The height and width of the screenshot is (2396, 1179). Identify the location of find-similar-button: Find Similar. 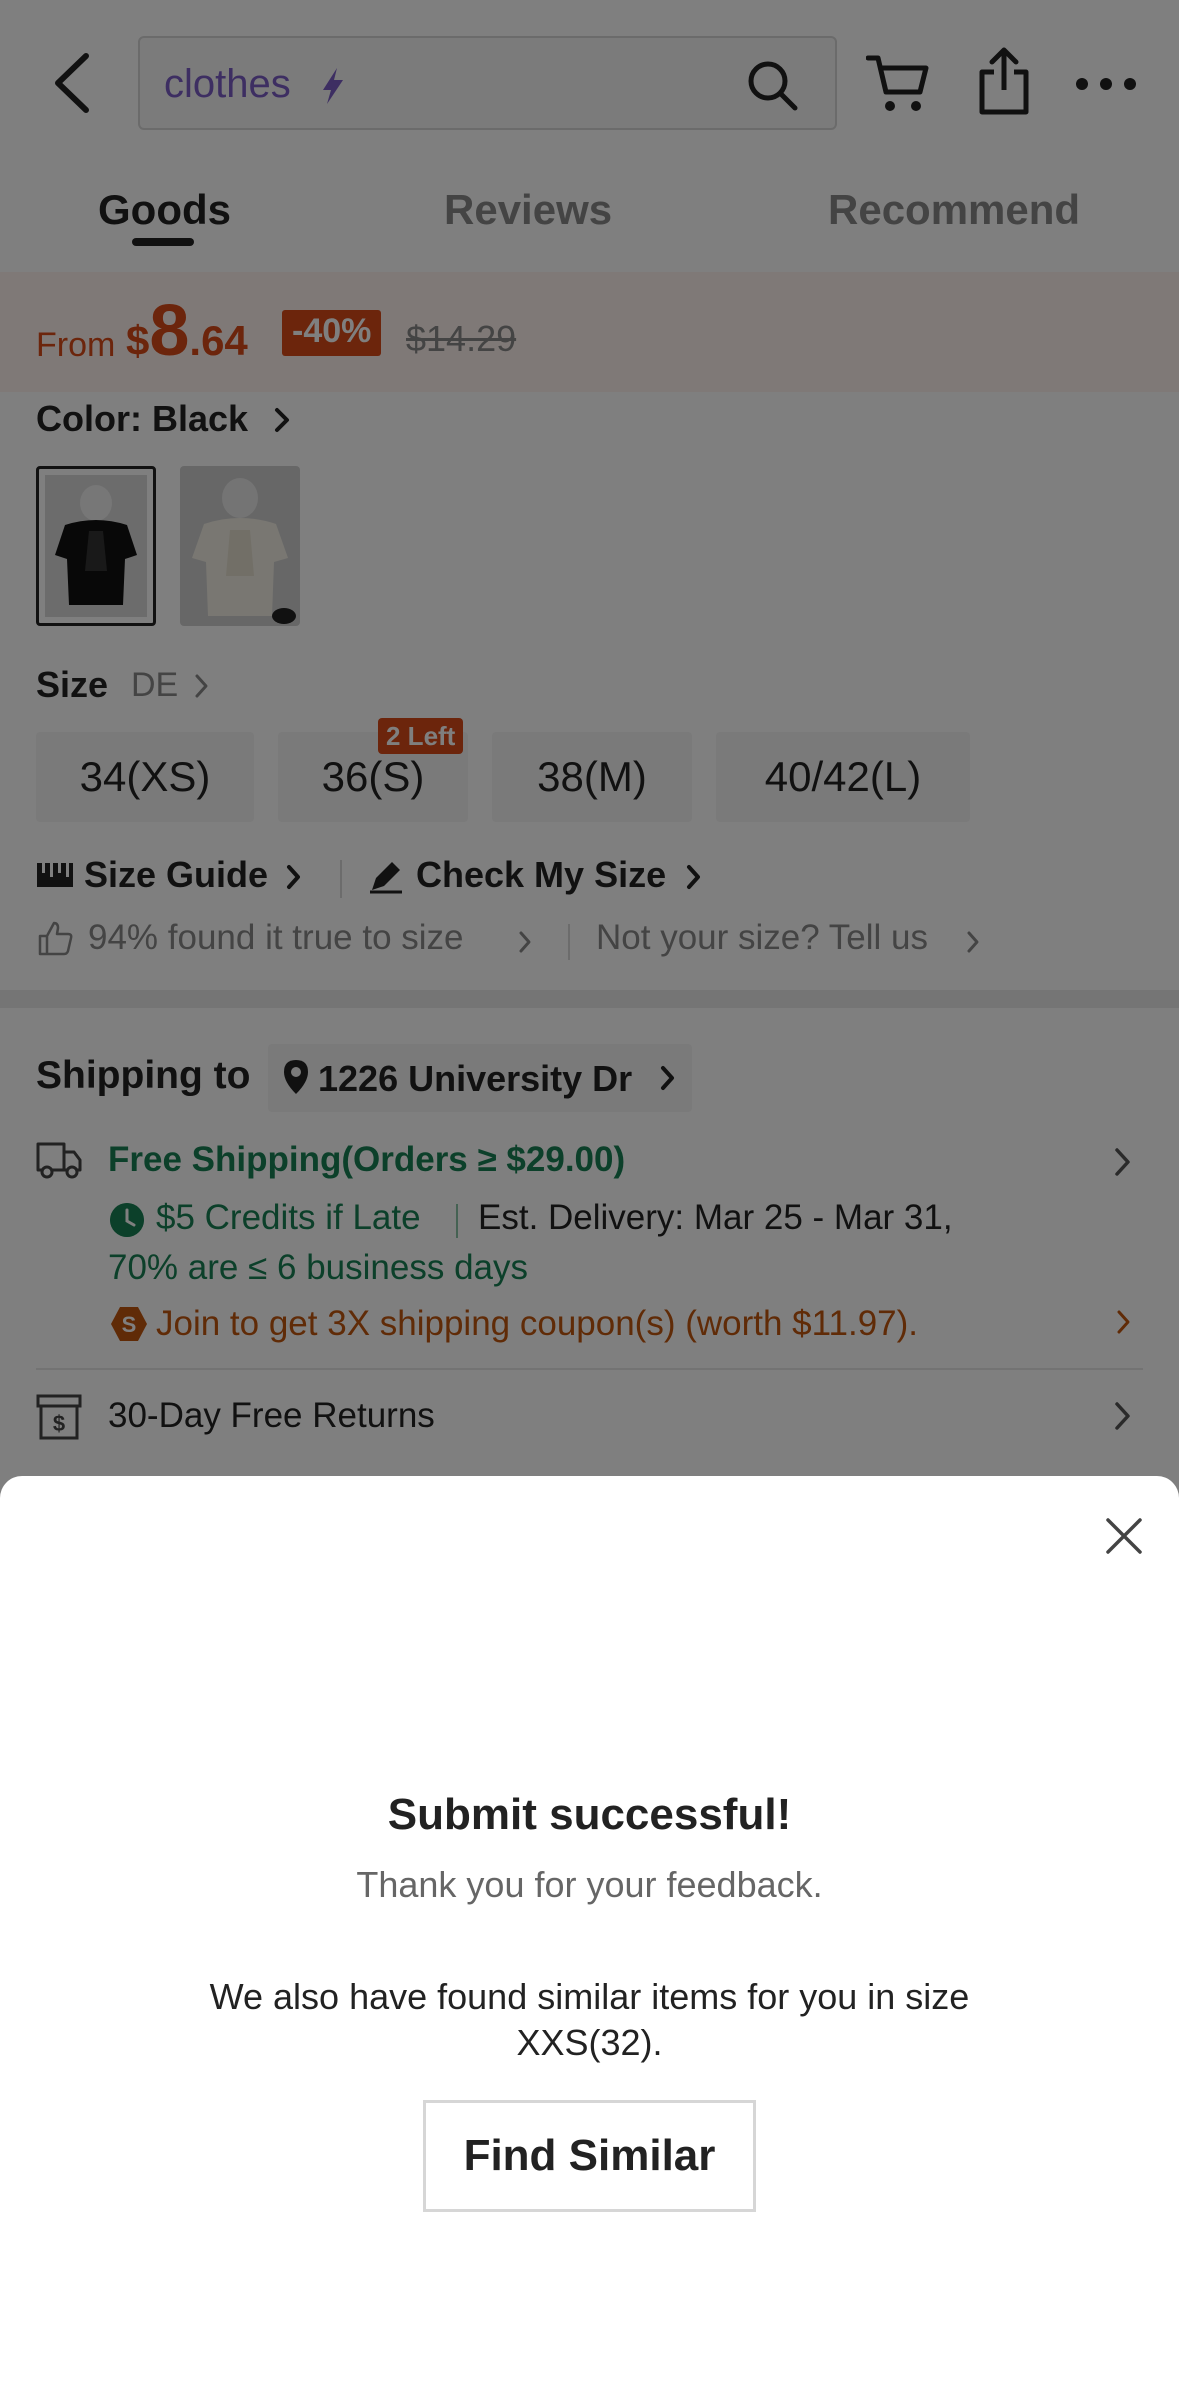
(589, 2156).